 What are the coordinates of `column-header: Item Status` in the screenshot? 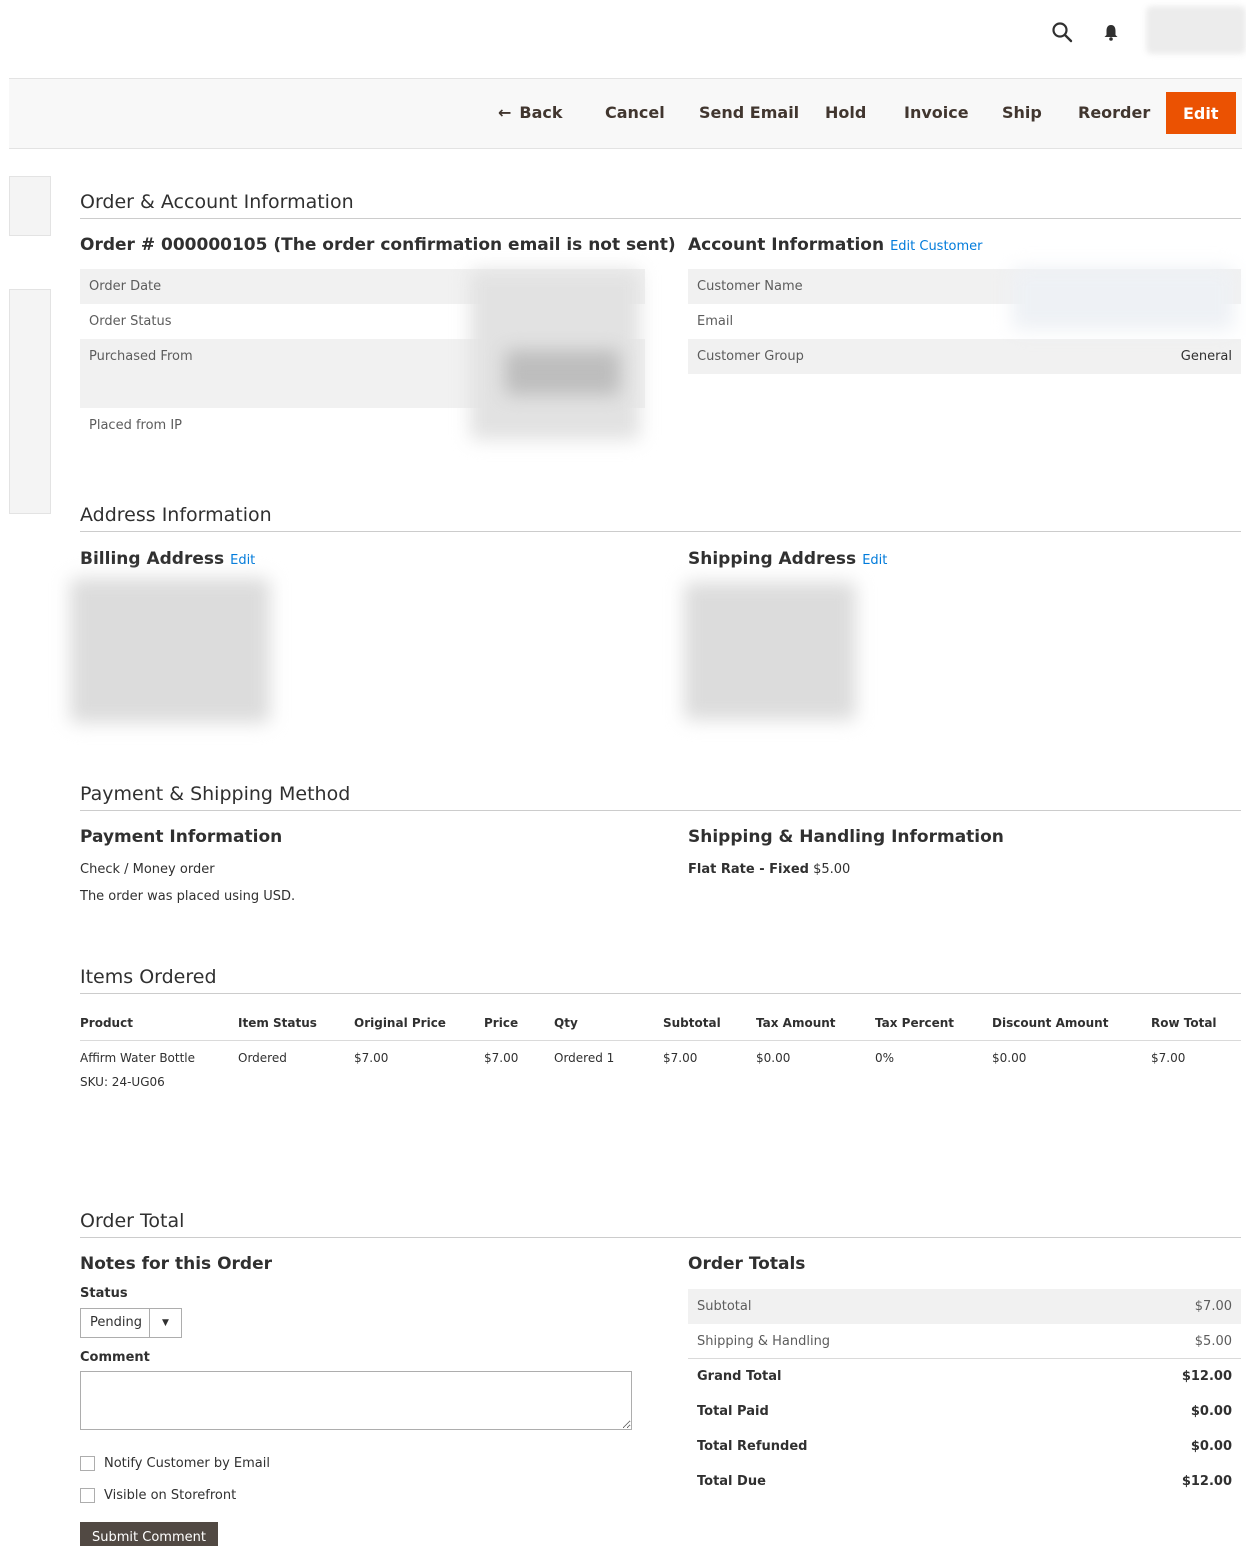 It's located at (296, 1025).